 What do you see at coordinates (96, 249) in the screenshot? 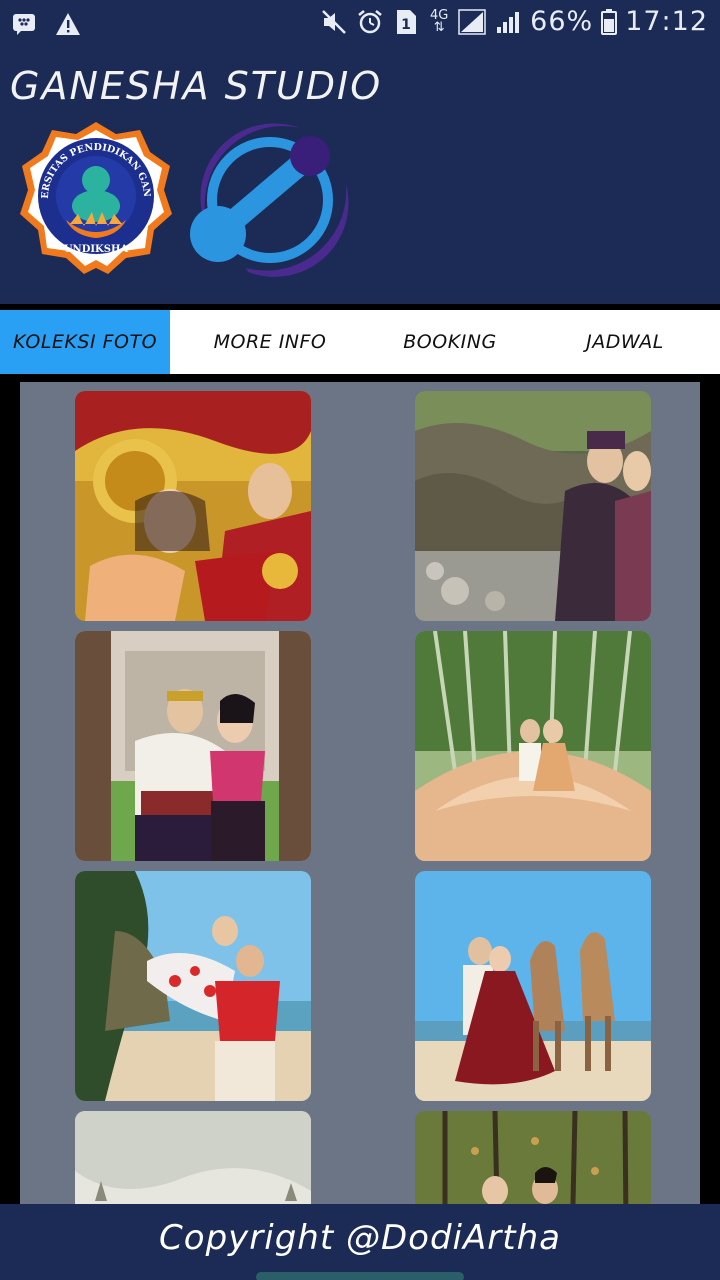
I see `svg-text: UNDIKSHA` at bounding box center [96, 249].